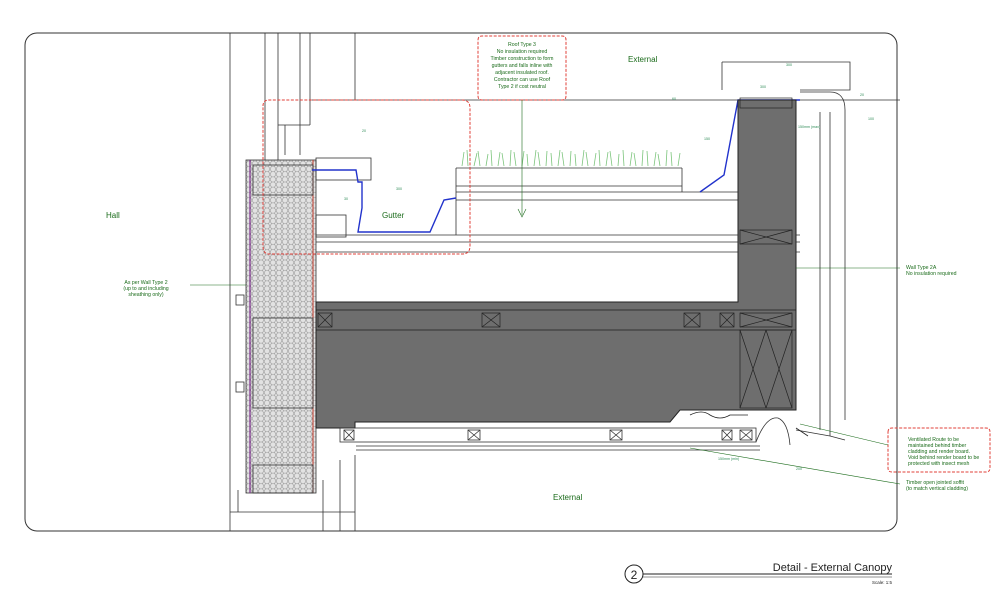  Describe the element at coordinates (799, 469) in the screenshot. I see `svg-text: 200` at that location.